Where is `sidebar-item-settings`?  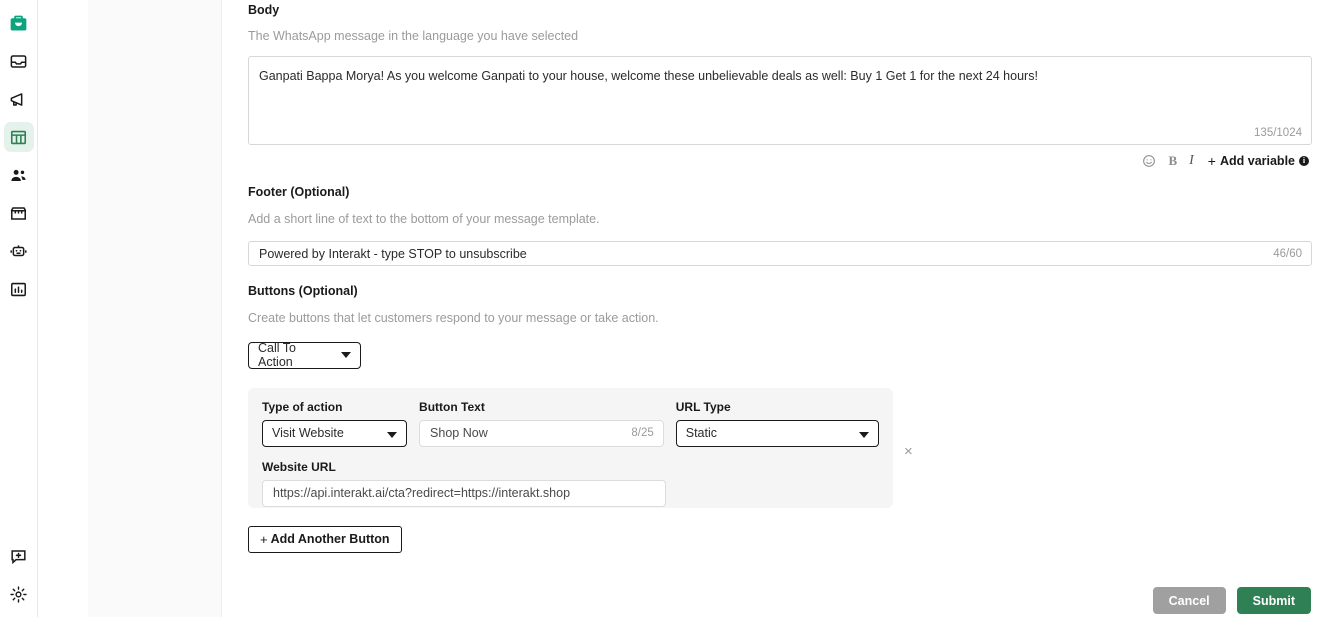 sidebar-item-settings is located at coordinates (19, 594).